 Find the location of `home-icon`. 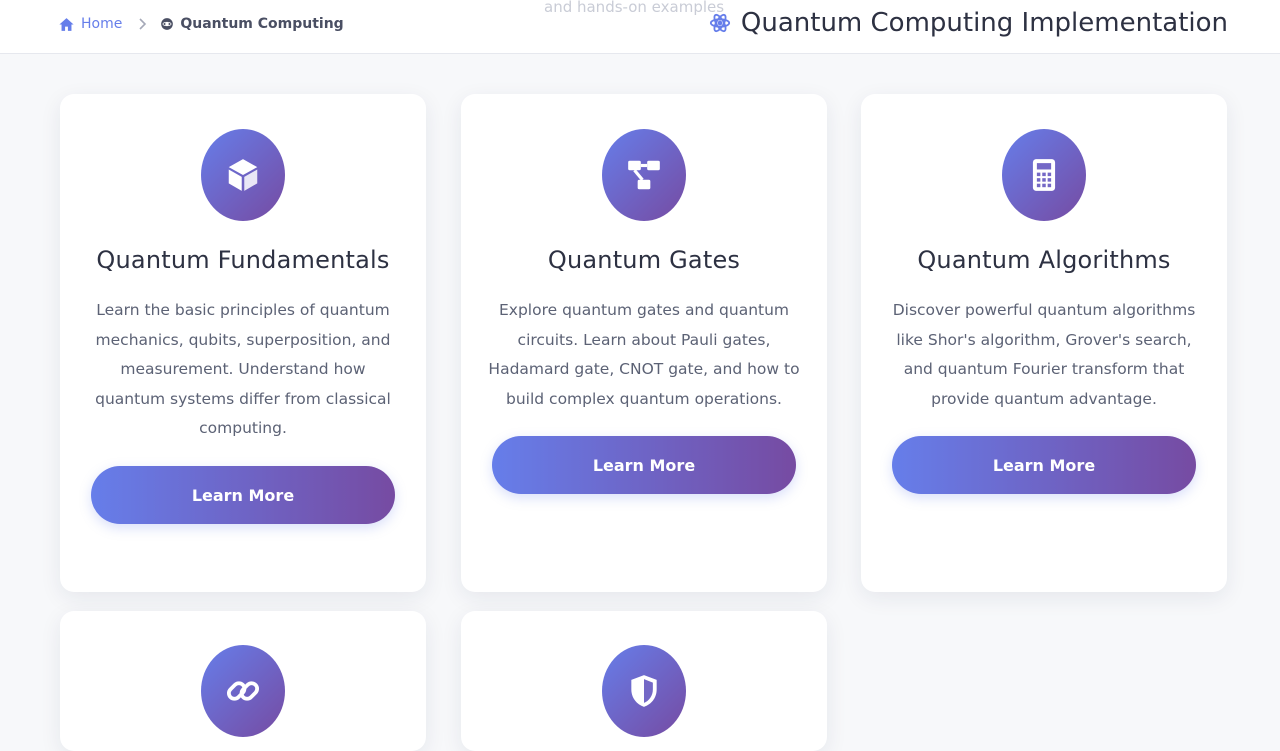

home-icon is located at coordinates (66, 24).